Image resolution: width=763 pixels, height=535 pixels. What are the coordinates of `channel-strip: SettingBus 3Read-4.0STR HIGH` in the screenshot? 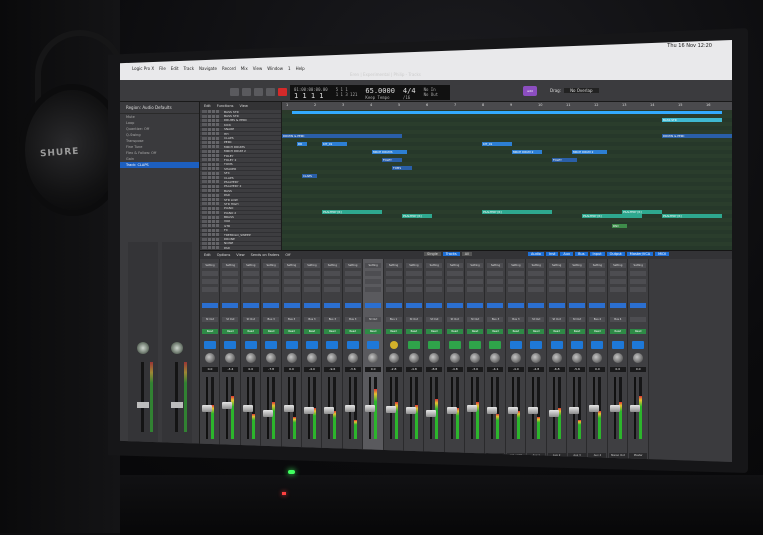 It's located at (516, 360).